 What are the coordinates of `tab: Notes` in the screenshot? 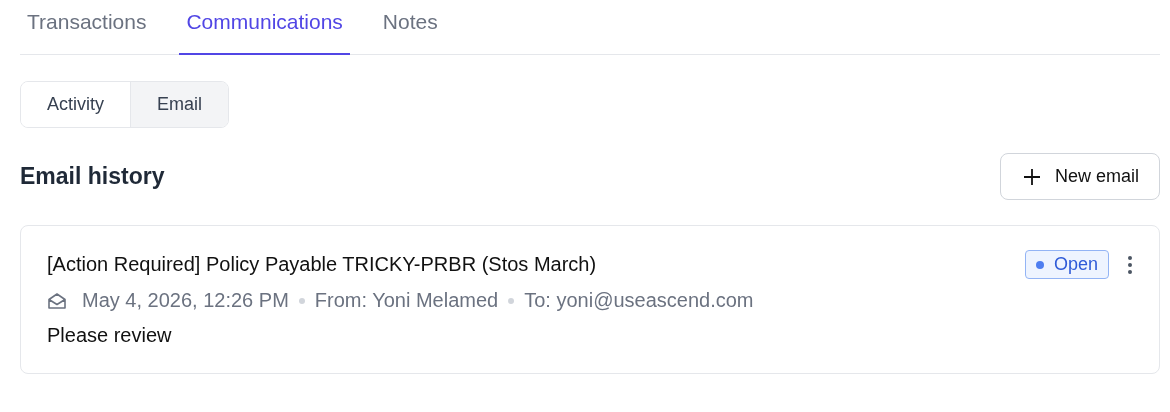 It's located at (410, 27).